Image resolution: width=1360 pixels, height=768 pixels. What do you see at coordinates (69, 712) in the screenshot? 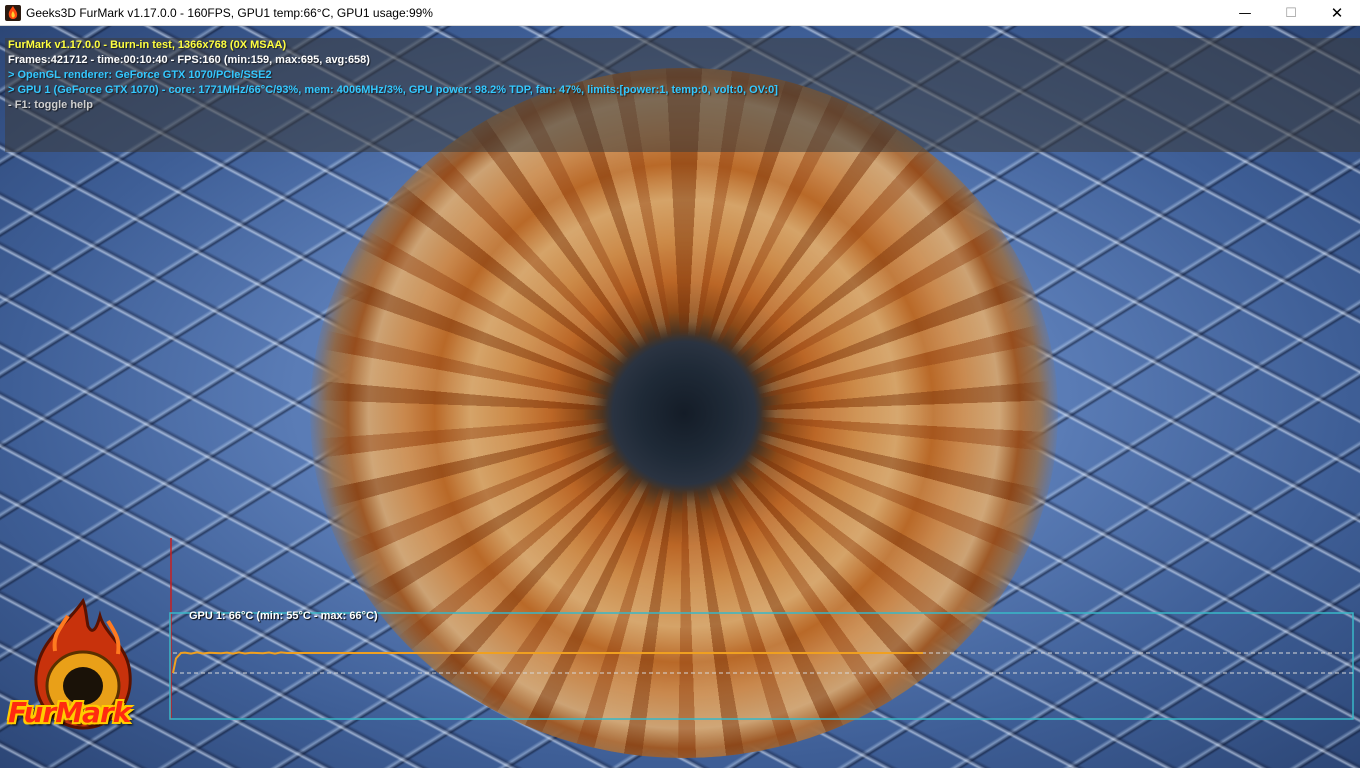
I see `furmark-logo-text: FurMark` at bounding box center [69, 712].